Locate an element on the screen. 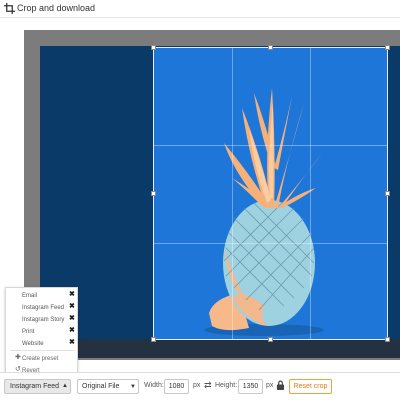  dialog-header: Crop and download is located at coordinates (200, 9).